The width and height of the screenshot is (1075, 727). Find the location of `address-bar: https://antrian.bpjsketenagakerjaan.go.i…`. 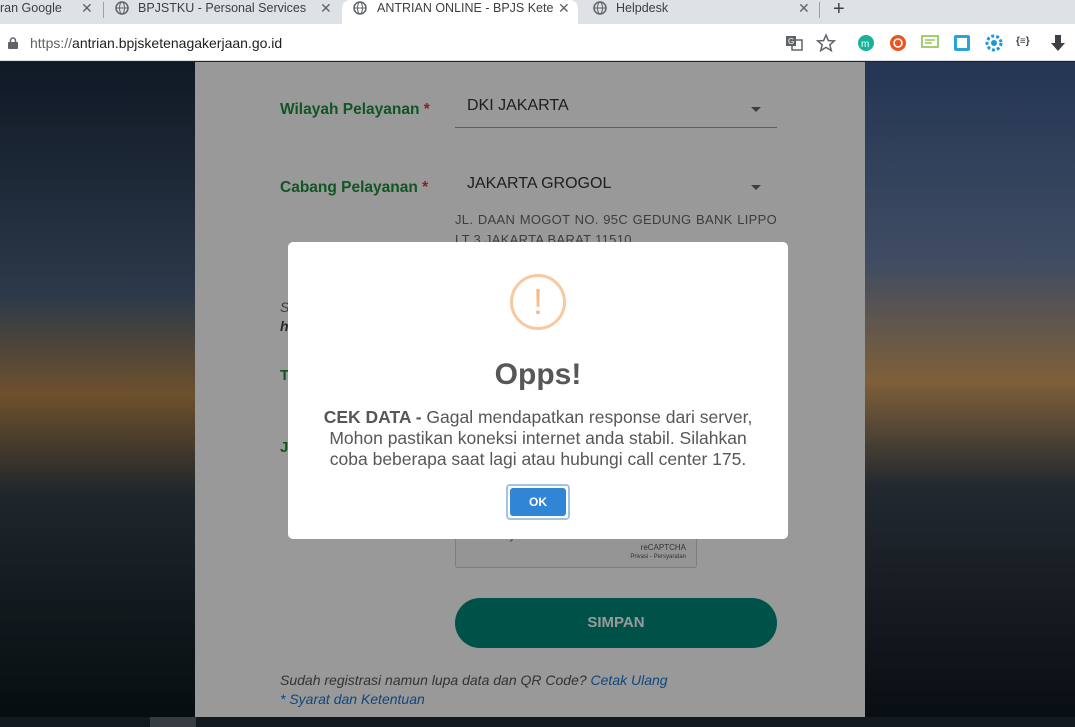

address-bar: https://antrian.bpjsketenagakerjaan.go.i… is located at coordinates (537, 42).